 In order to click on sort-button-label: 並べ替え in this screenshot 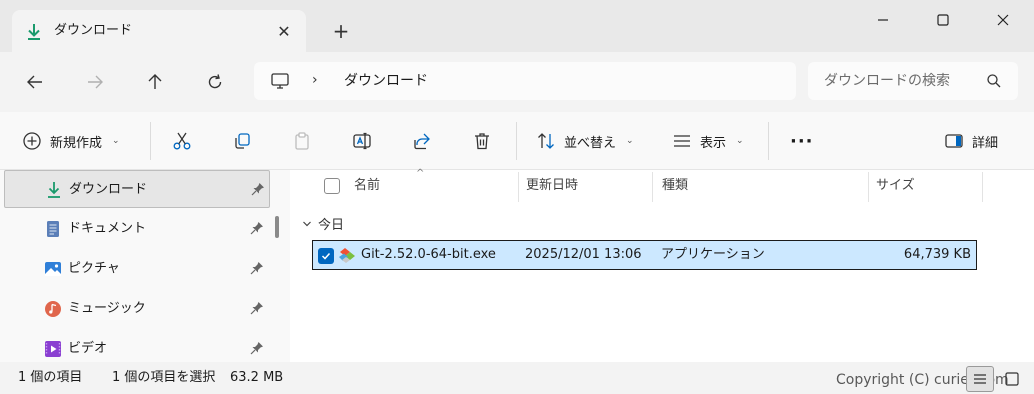, I will do `click(590, 143)`.